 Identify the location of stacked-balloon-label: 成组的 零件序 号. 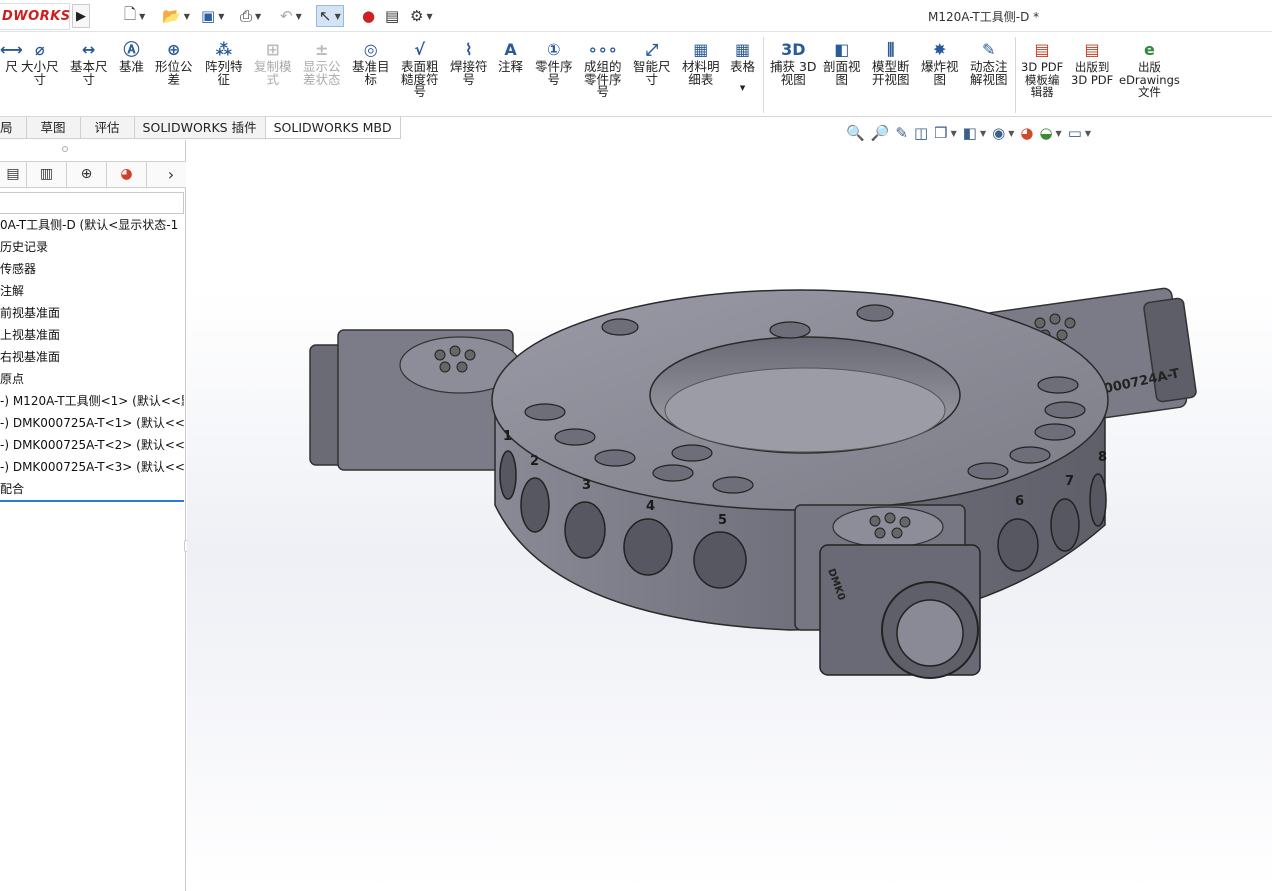
(603, 79).